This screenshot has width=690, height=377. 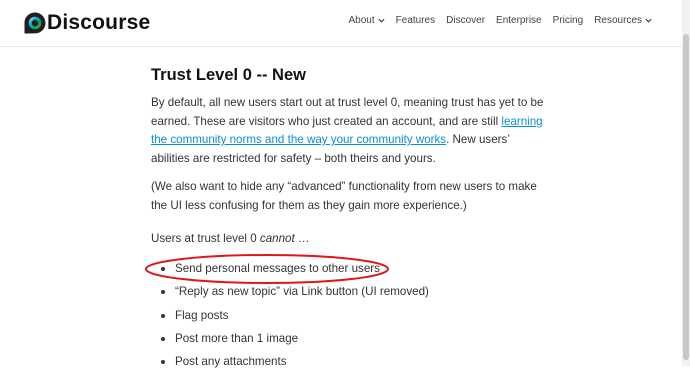 I want to click on cannot-emphasis: cannot, so click(x=277, y=238).